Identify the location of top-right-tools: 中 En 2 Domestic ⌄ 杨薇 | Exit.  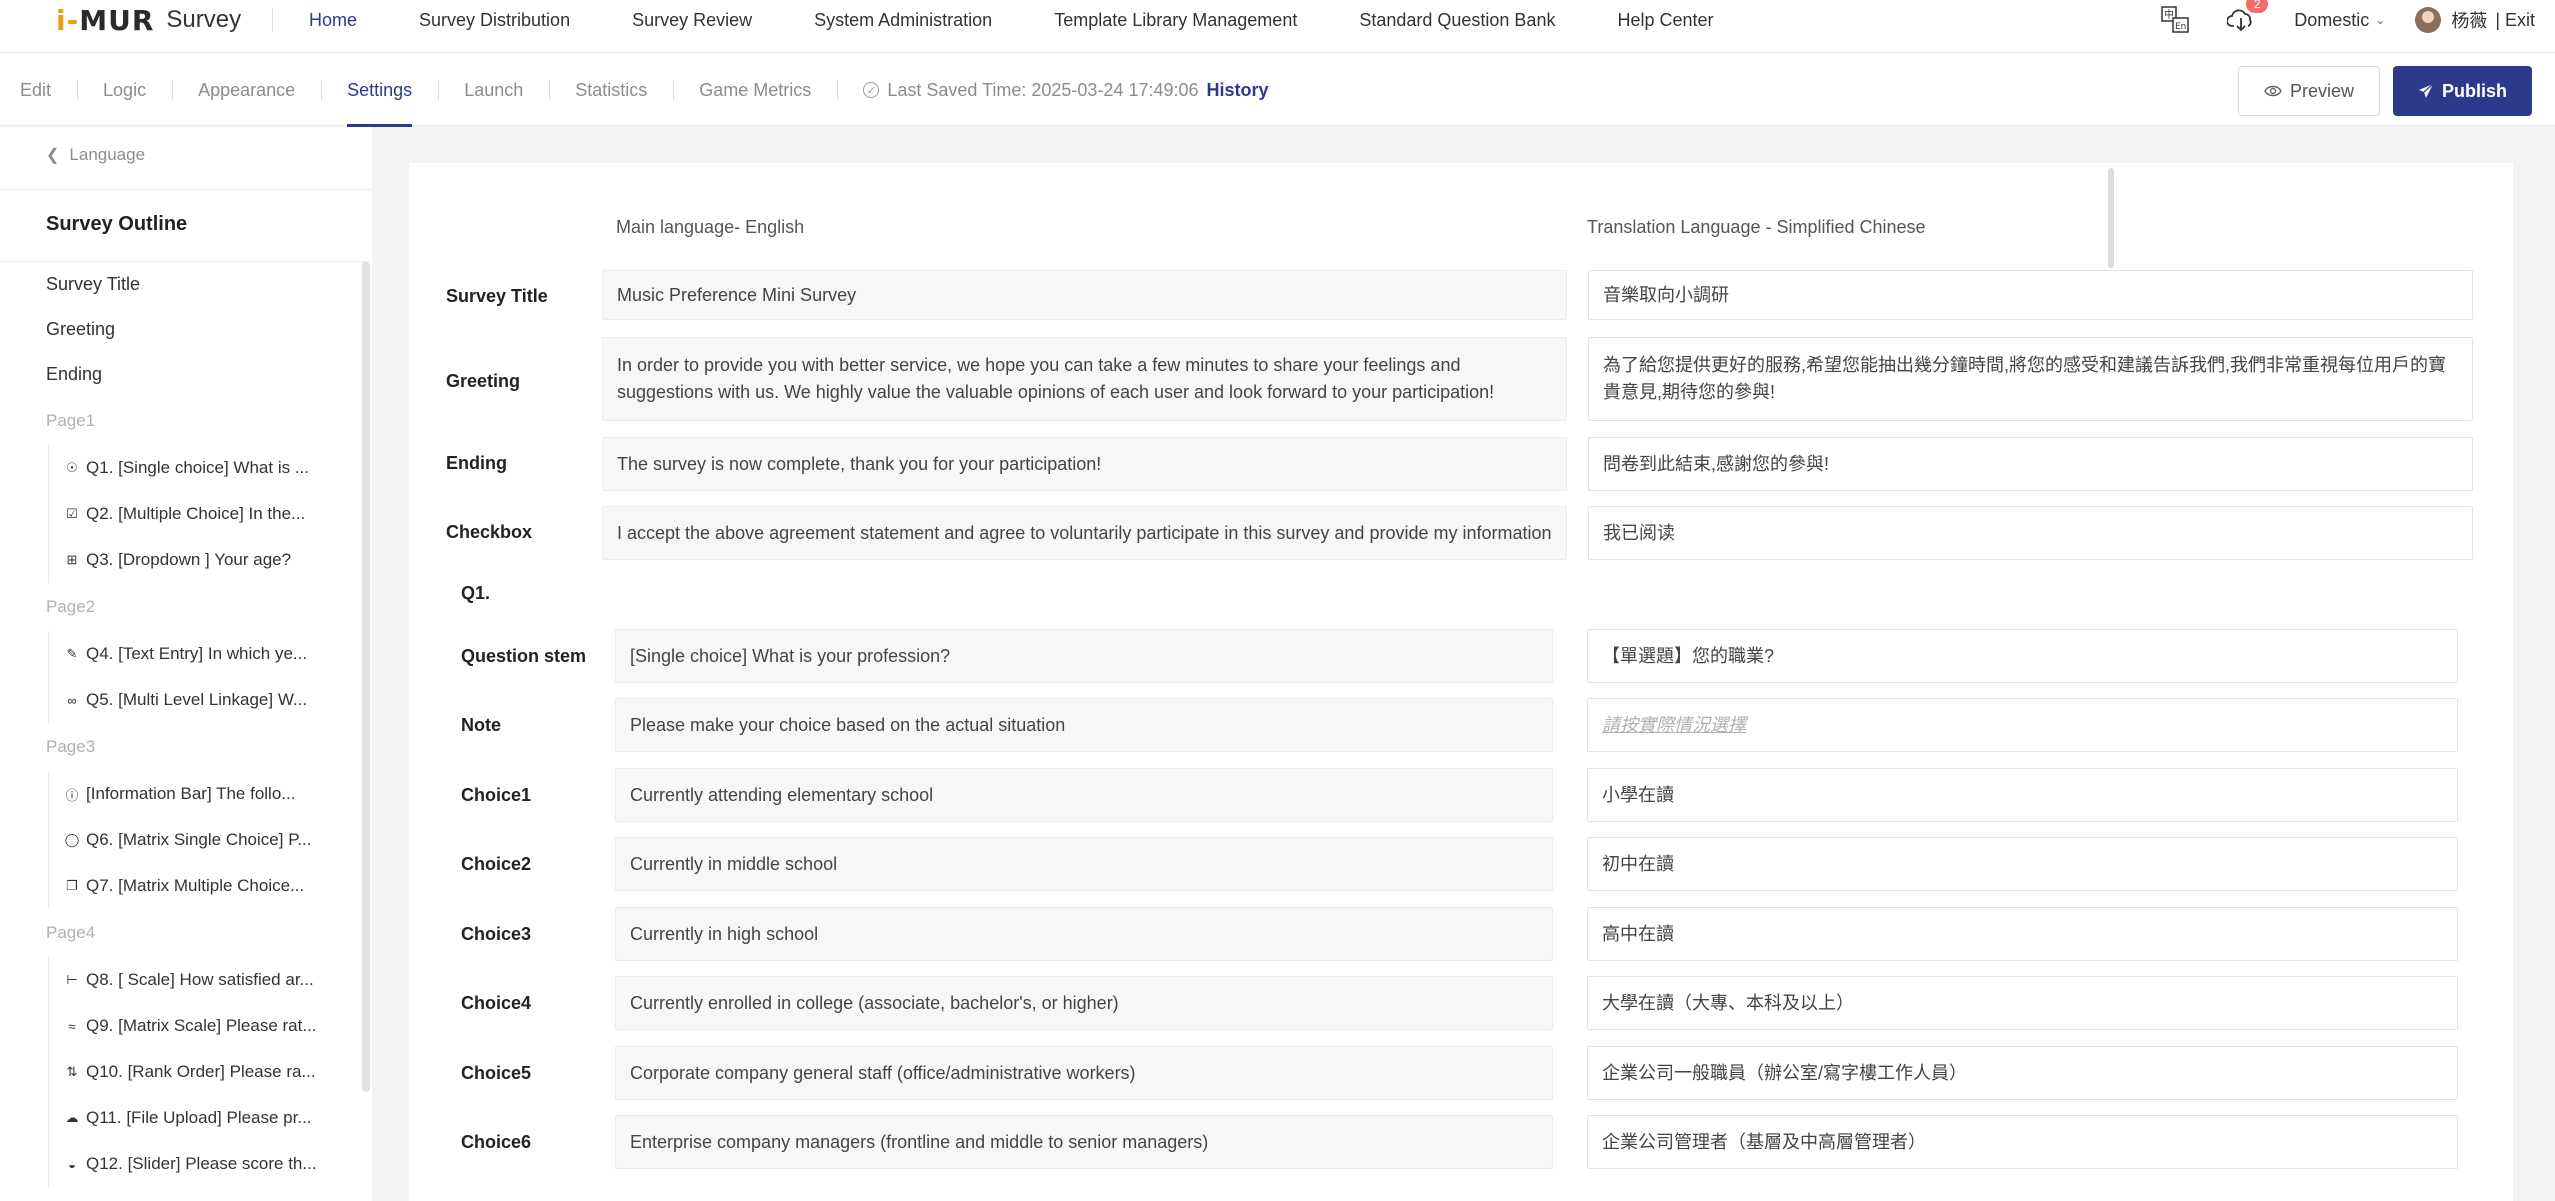
(2338, 20).